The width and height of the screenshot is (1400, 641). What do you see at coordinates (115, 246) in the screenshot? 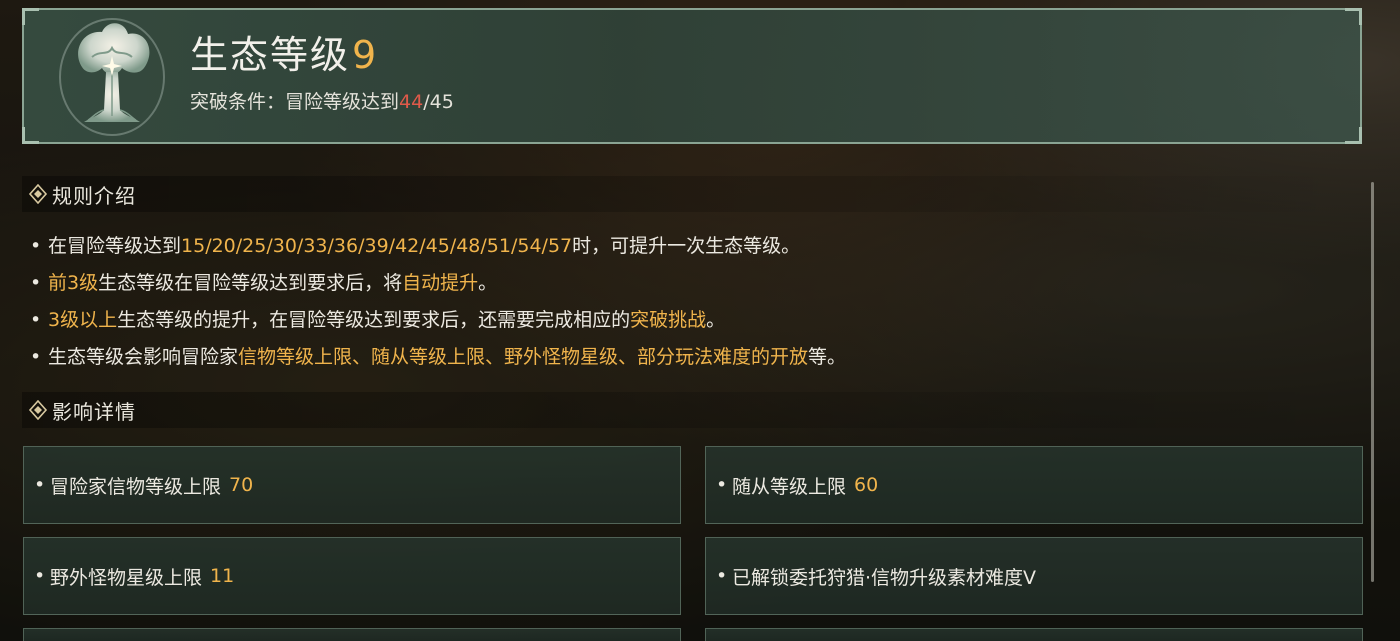
I see `rule-text: 在冒险等级达到` at bounding box center [115, 246].